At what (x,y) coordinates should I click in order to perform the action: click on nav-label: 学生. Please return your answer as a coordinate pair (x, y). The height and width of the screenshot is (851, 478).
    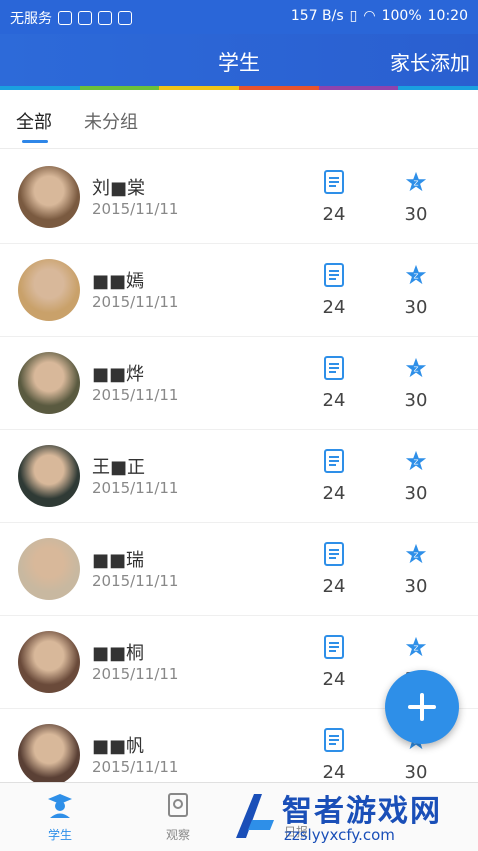
    Looking at the image, I should click on (59, 835).